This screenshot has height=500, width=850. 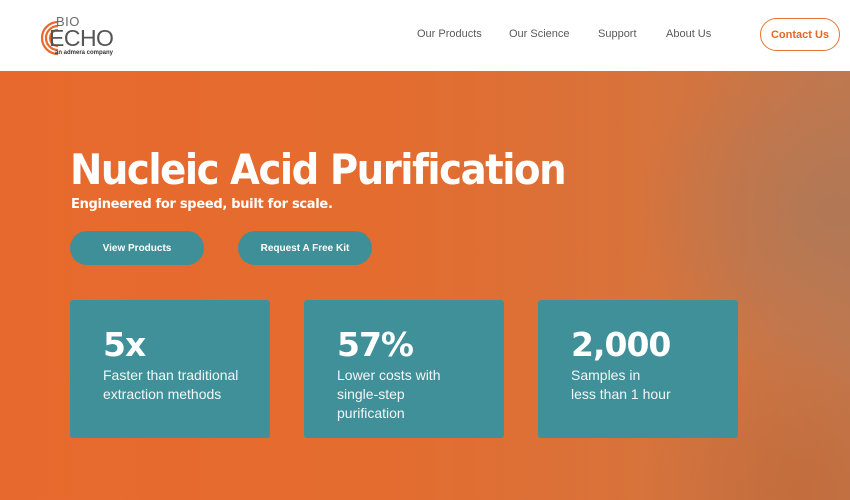 What do you see at coordinates (621, 344) in the screenshot?
I see `stat-value: 2,000` at bounding box center [621, 344].